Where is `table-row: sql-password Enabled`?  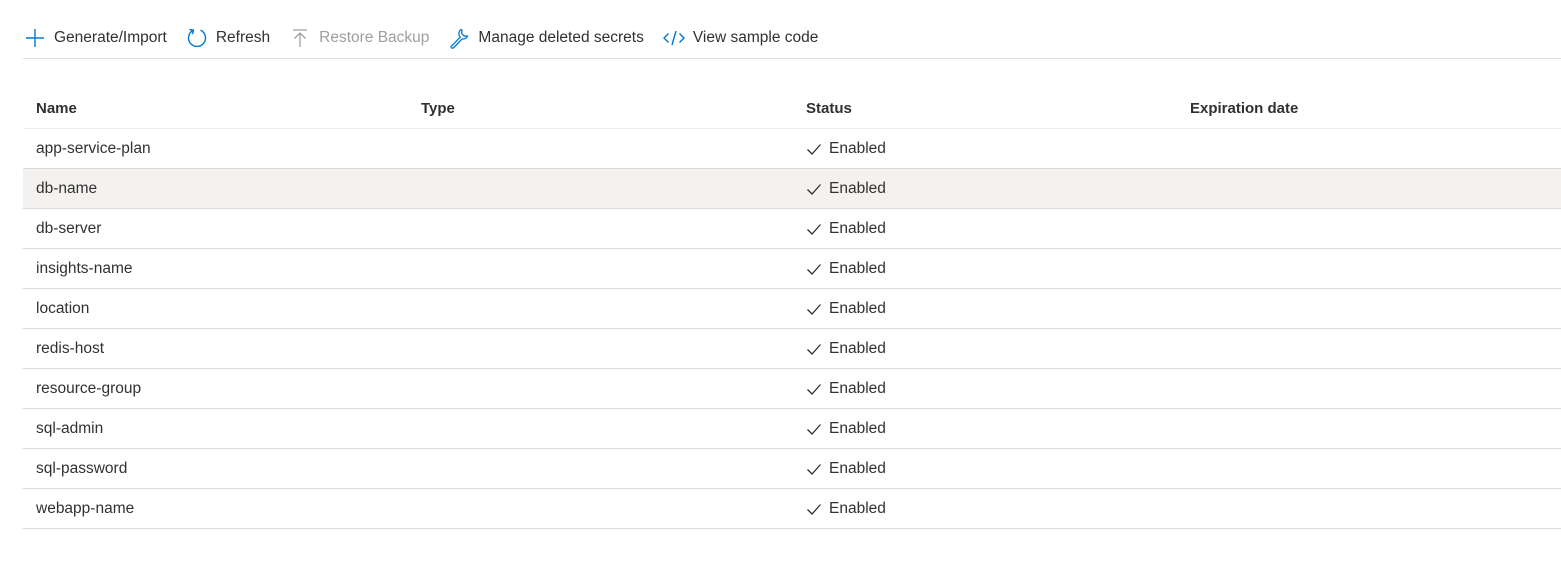
table-row: sql-password Enabled is located at coordinates (792, 469).